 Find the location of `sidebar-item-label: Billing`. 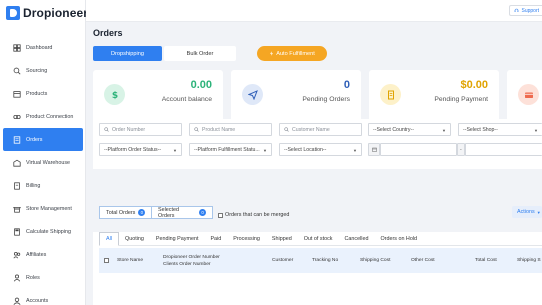

sidebar-item-label: Billing is located at coordinates (33, 185).